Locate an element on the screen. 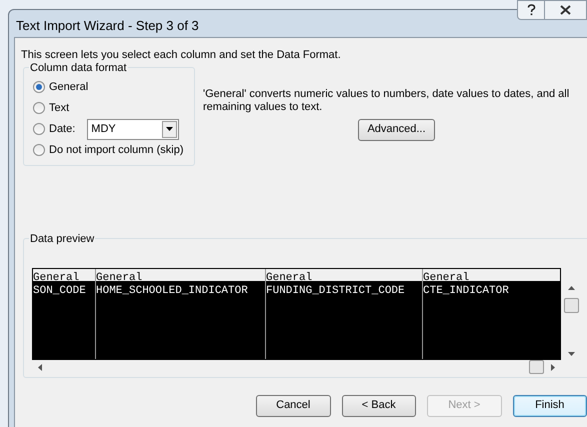 This screenshot has width=587, height=427. dialog-button: Finish is located at coordinates (549, 405).